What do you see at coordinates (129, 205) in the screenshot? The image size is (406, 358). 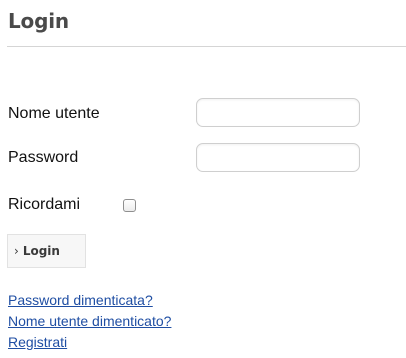 I see `remember-me-checkbox` at bounding box center [129, 205].